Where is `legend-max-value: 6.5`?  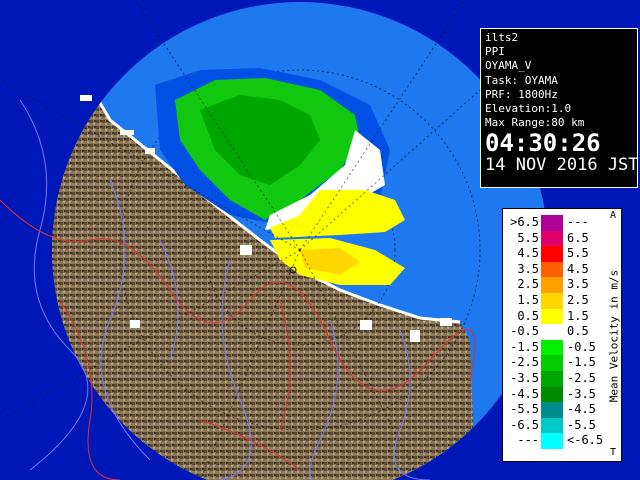
legend-max-value: 6.5 is located at coordinates (578, 237).